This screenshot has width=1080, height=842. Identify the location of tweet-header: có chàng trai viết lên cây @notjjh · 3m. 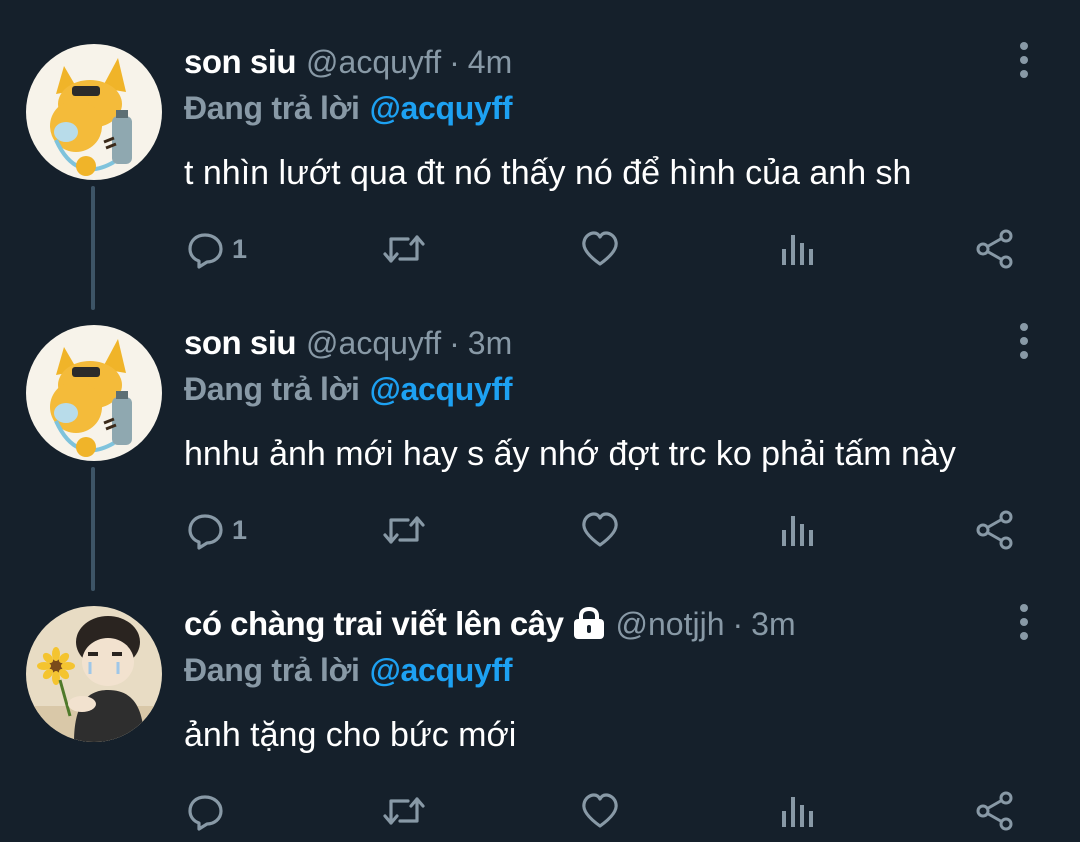
(490, 624).